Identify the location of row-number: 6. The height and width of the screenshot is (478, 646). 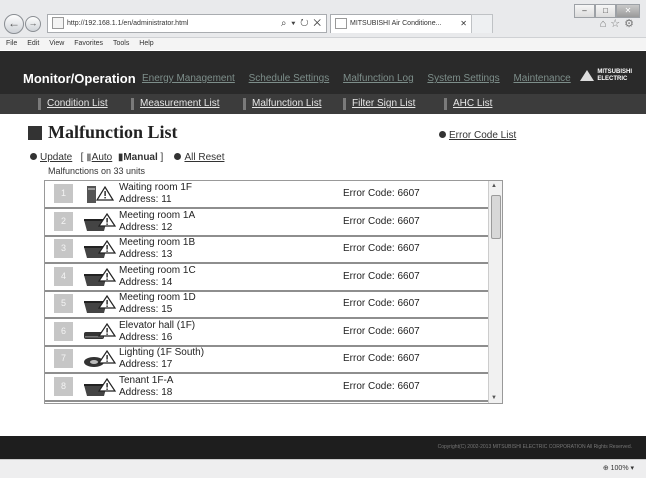
(63, 331).